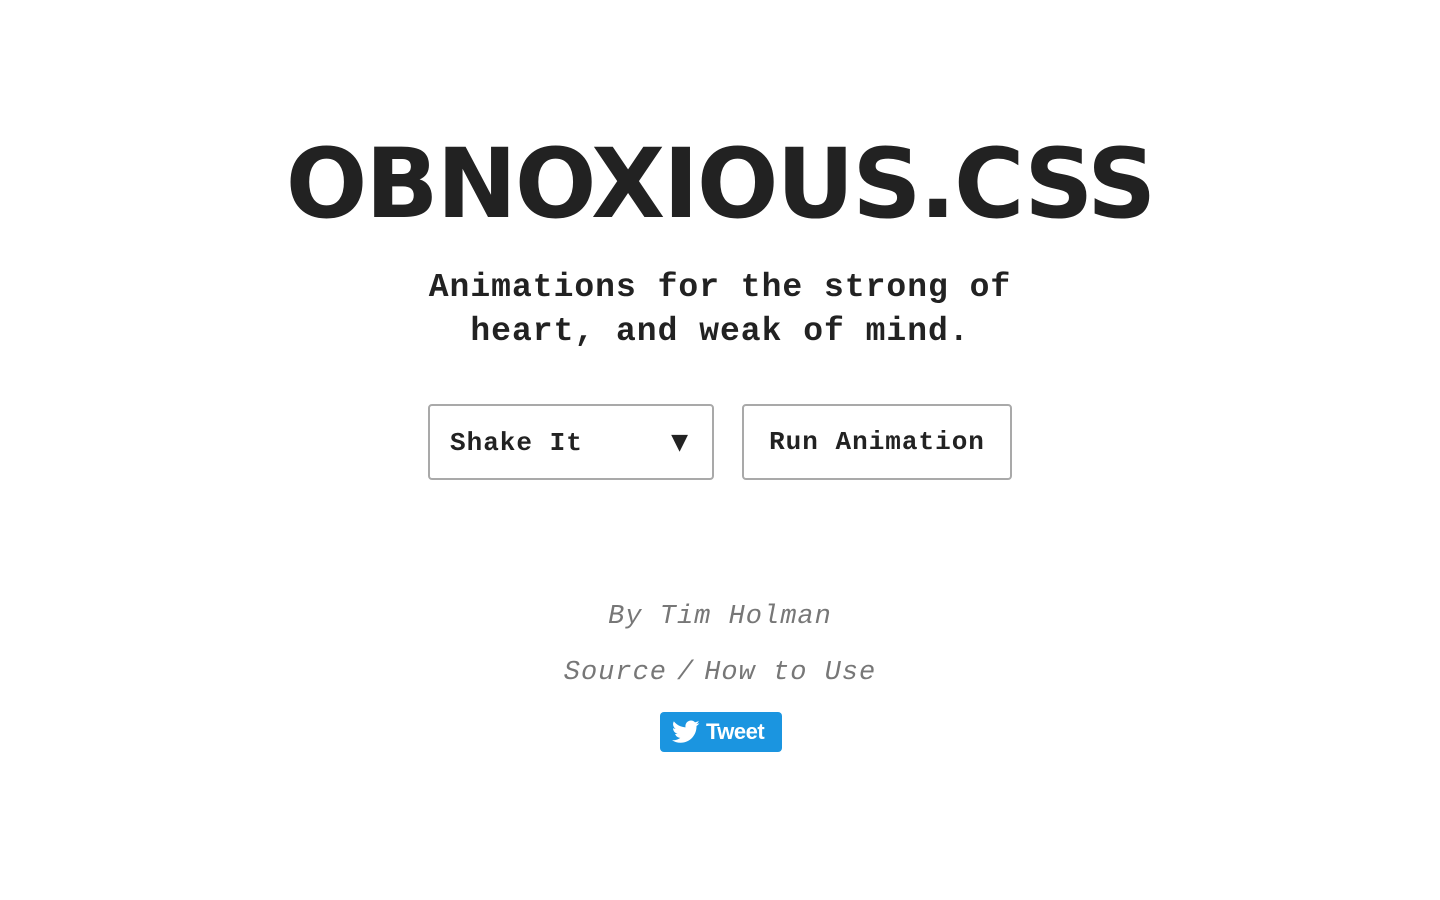 Image resolution: width=1440 pixels, height=900 pixels. I want to click on author-link: By Tim Holman, so click(720, 617).